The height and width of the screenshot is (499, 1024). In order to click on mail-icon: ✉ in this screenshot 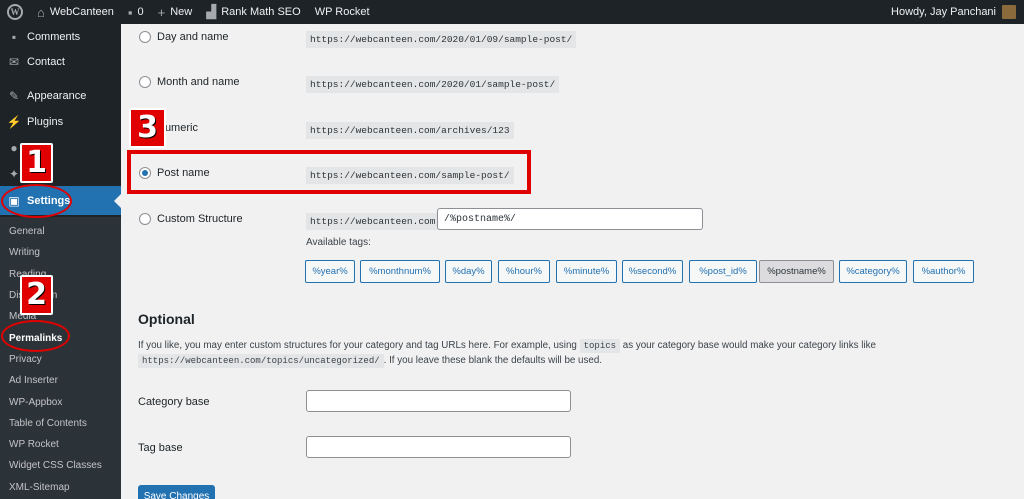, I will do `click(14, 62)`.